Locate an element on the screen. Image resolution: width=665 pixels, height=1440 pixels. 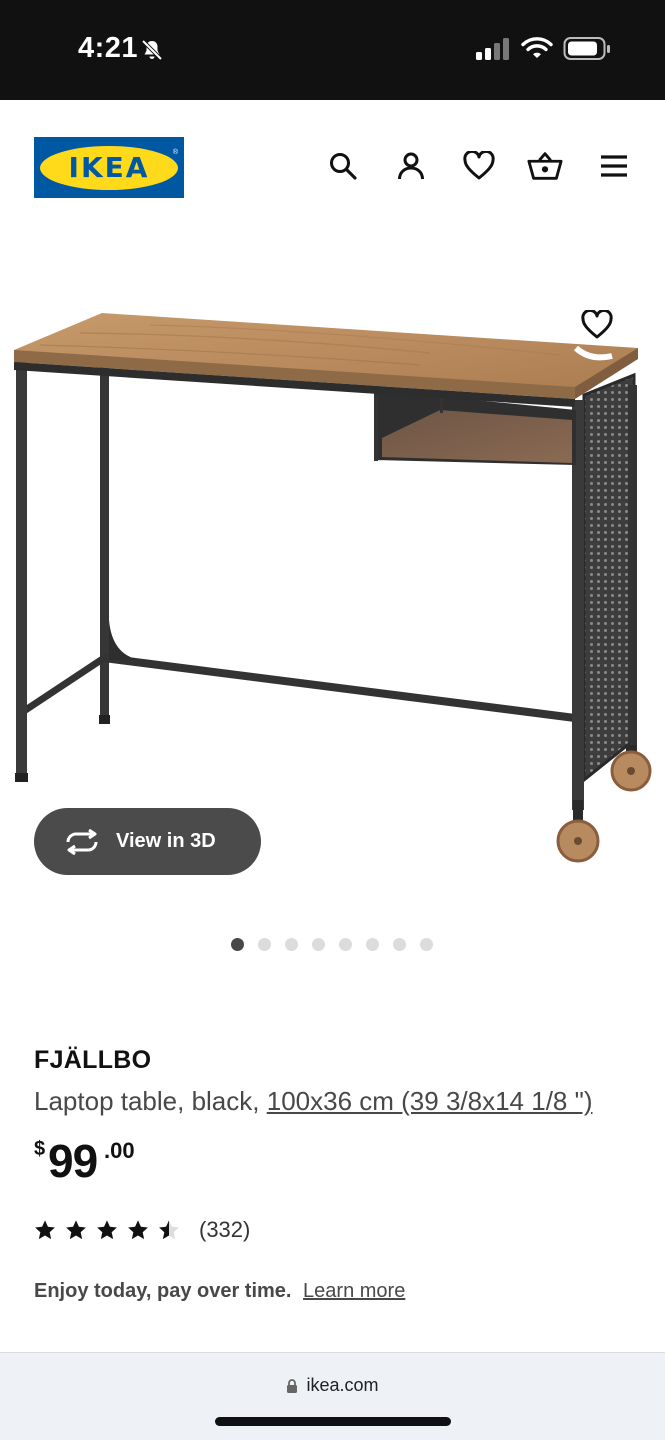
site-header: IKEA ® is located at coordinates (332, 167).